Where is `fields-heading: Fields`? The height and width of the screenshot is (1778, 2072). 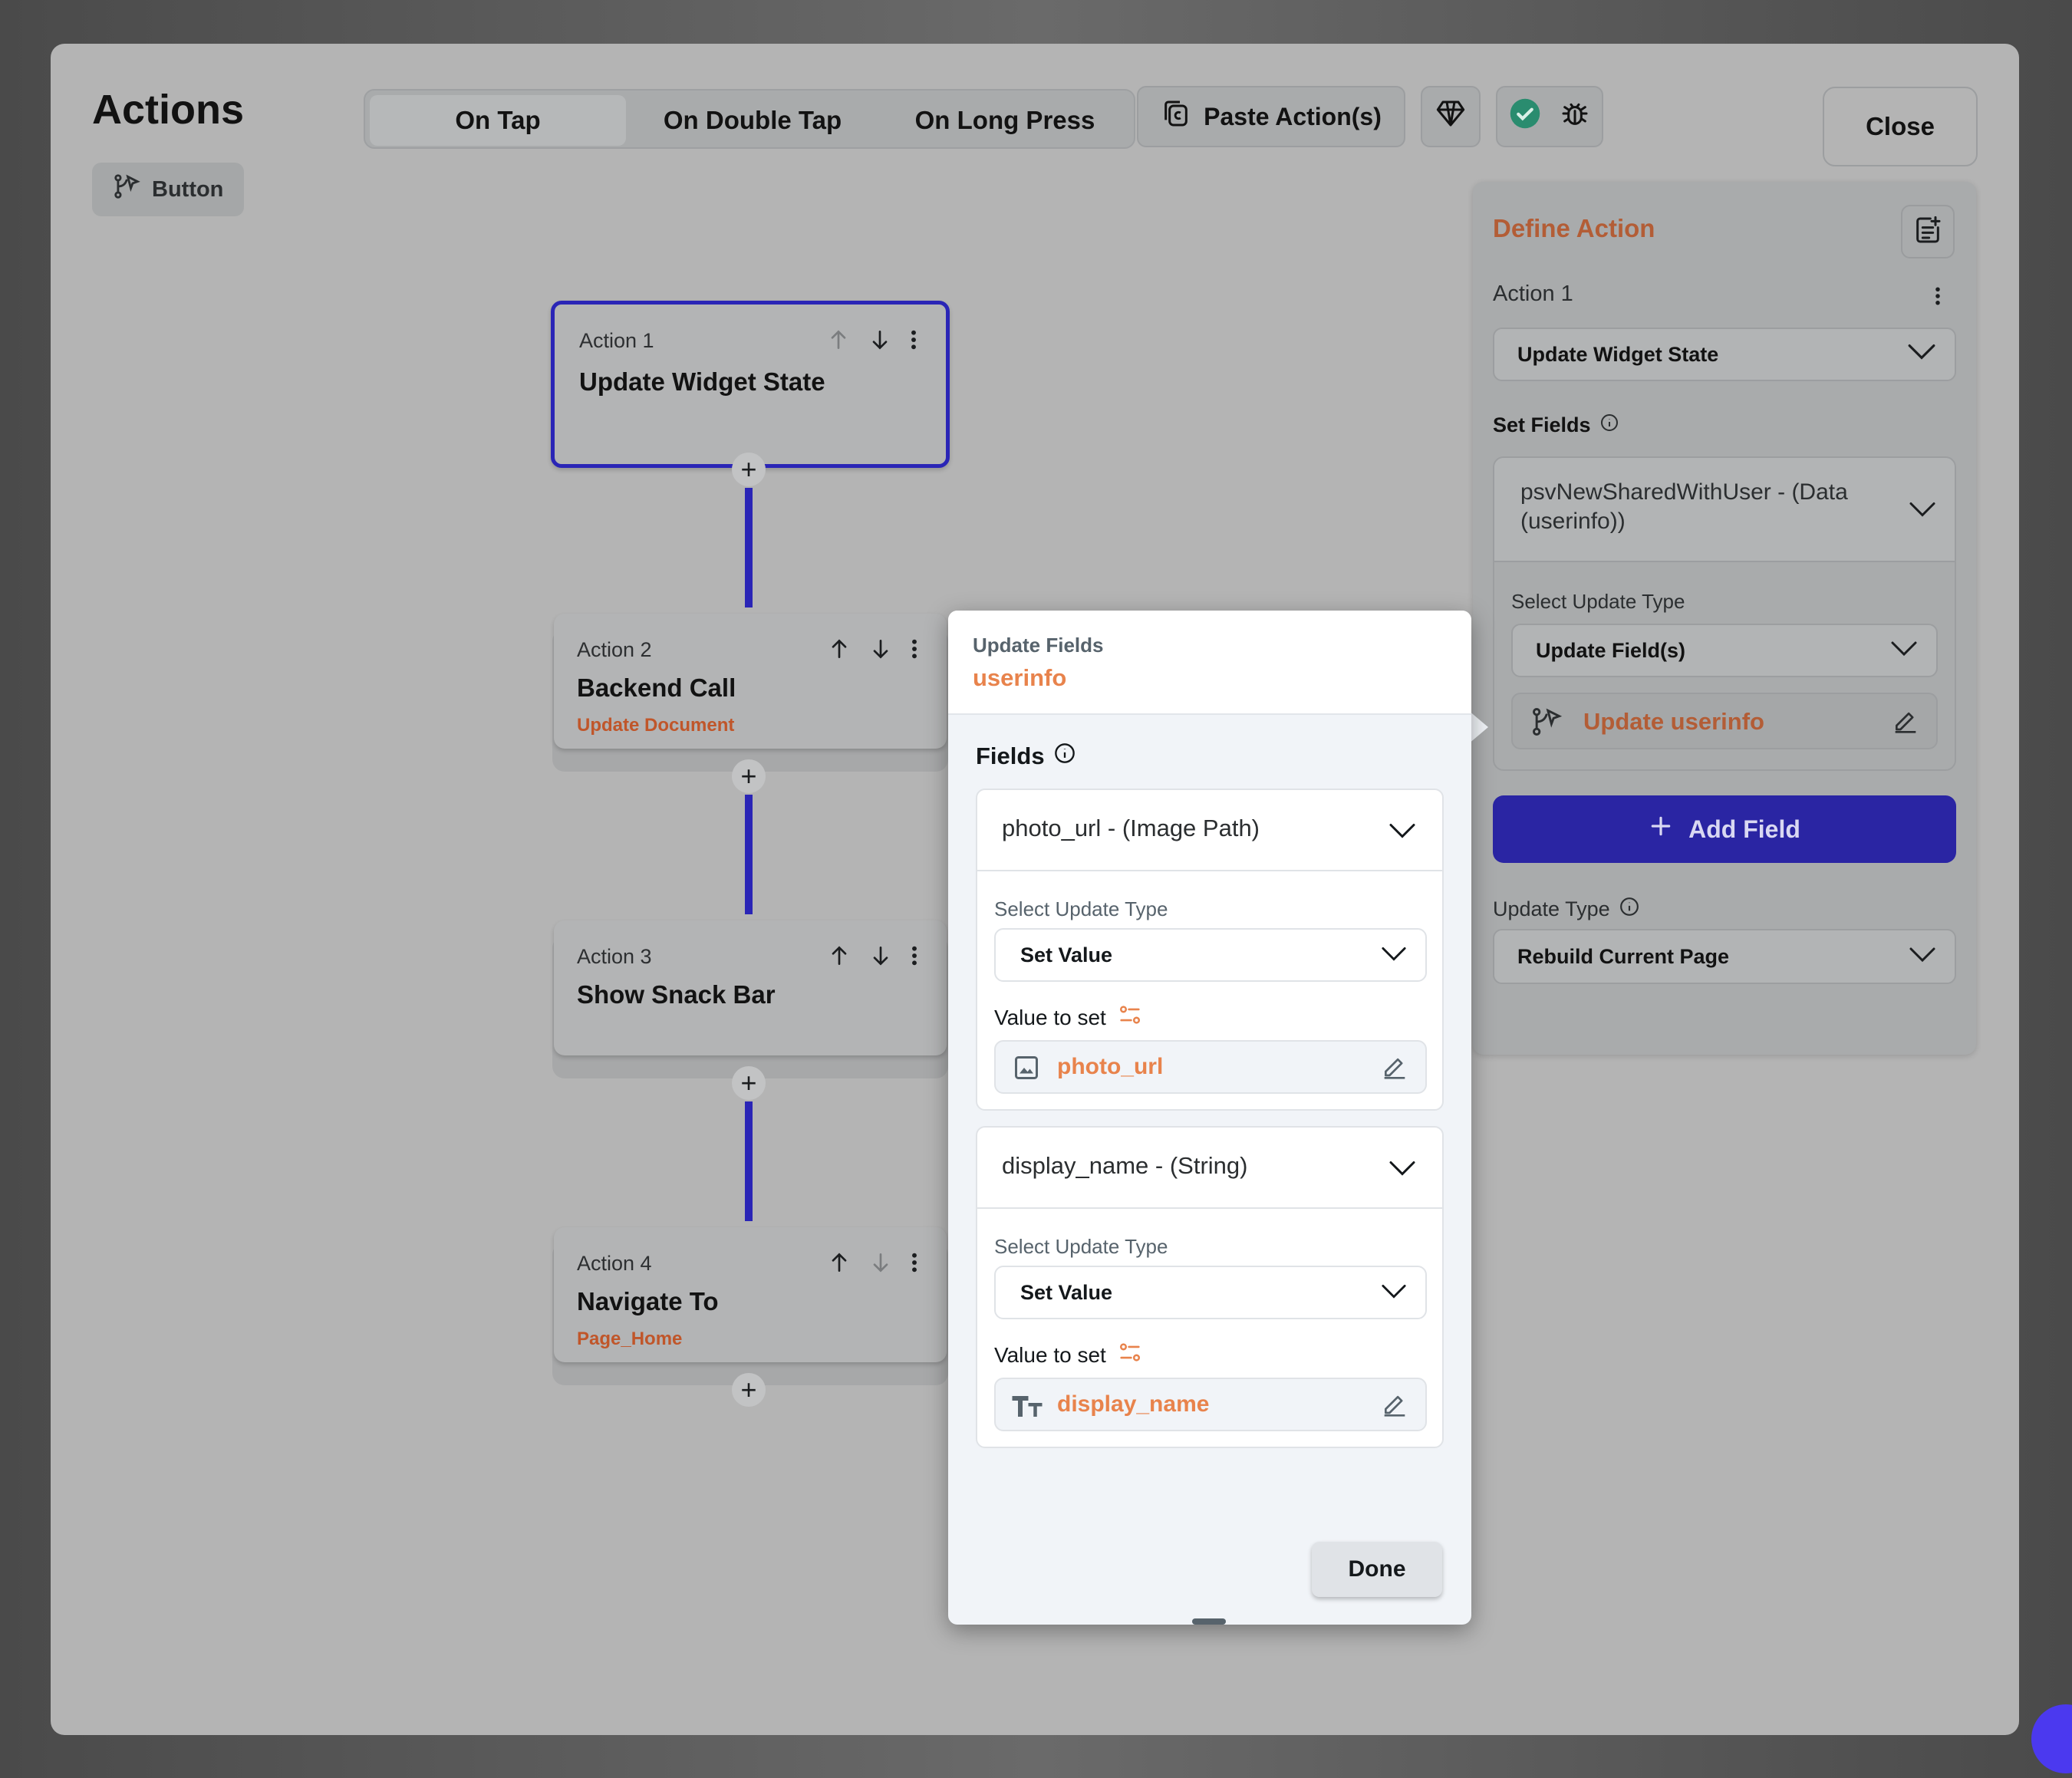 fields-heading: Fields is located at coordinates (1026, 756).